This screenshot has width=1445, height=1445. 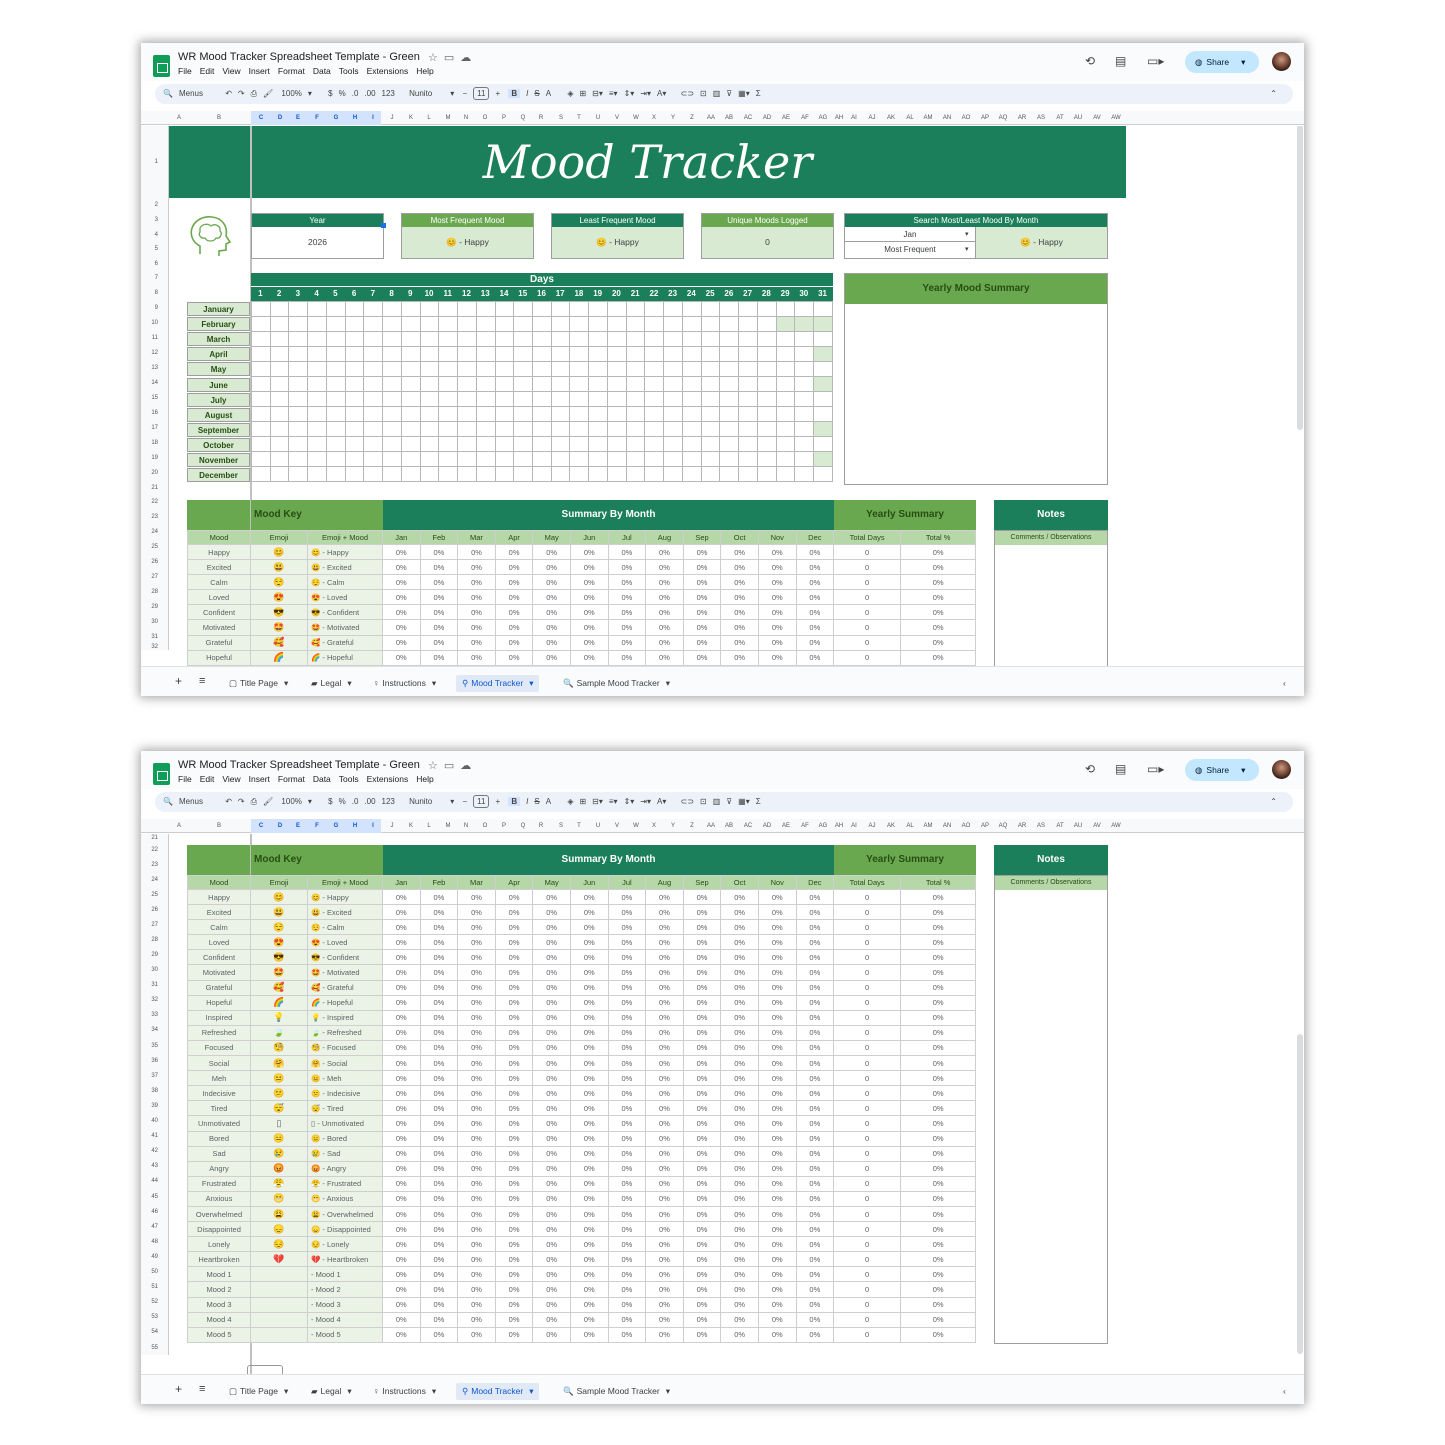 I want to click on row-header: 1, so click(x=156, y=162).